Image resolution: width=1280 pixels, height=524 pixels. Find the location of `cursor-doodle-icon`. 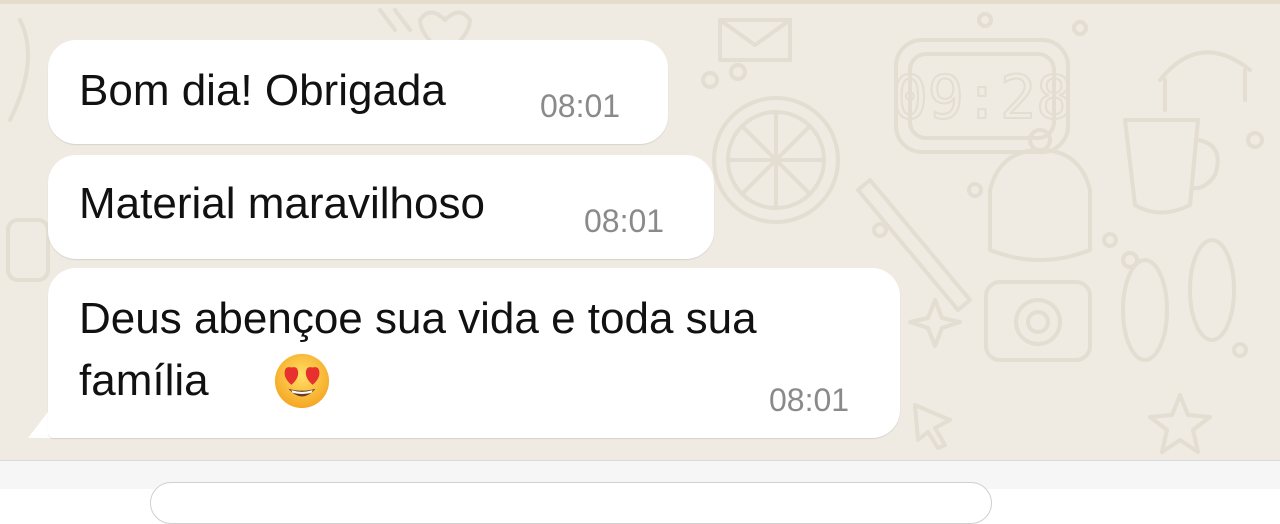

cursor-doodle-icon is located at coordinates (932, 426).